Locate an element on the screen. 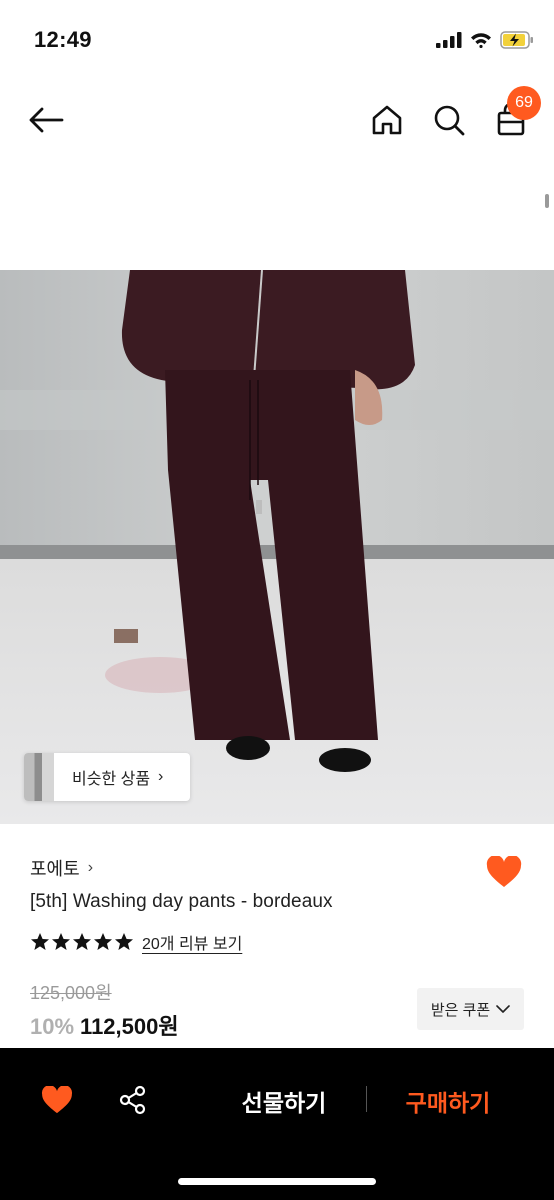 The image size is (554, 1200). status-icons is located at coordinates (485, 40).